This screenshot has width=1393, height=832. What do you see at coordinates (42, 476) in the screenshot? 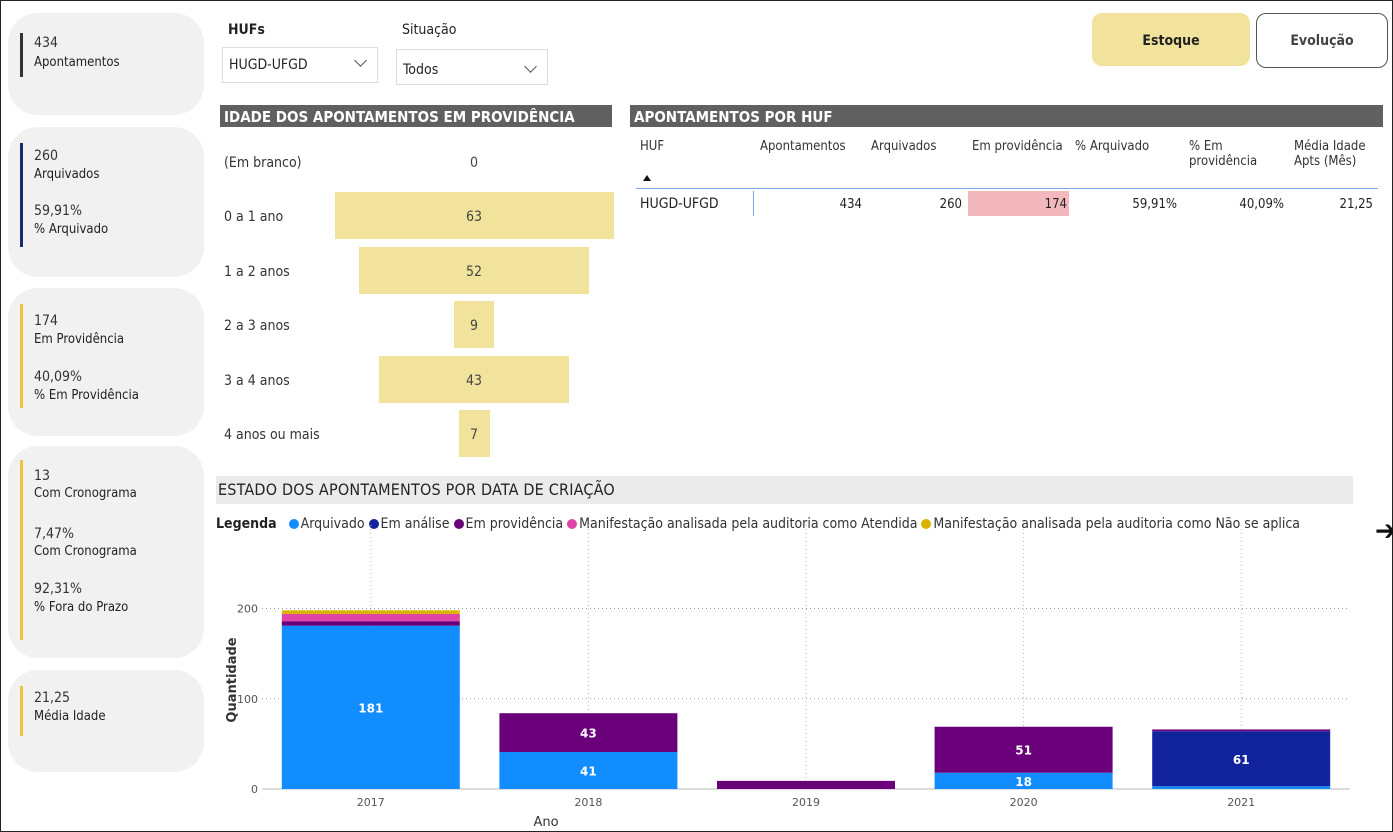
I see `kpi-value: 13` at bounding box center [42, 476].